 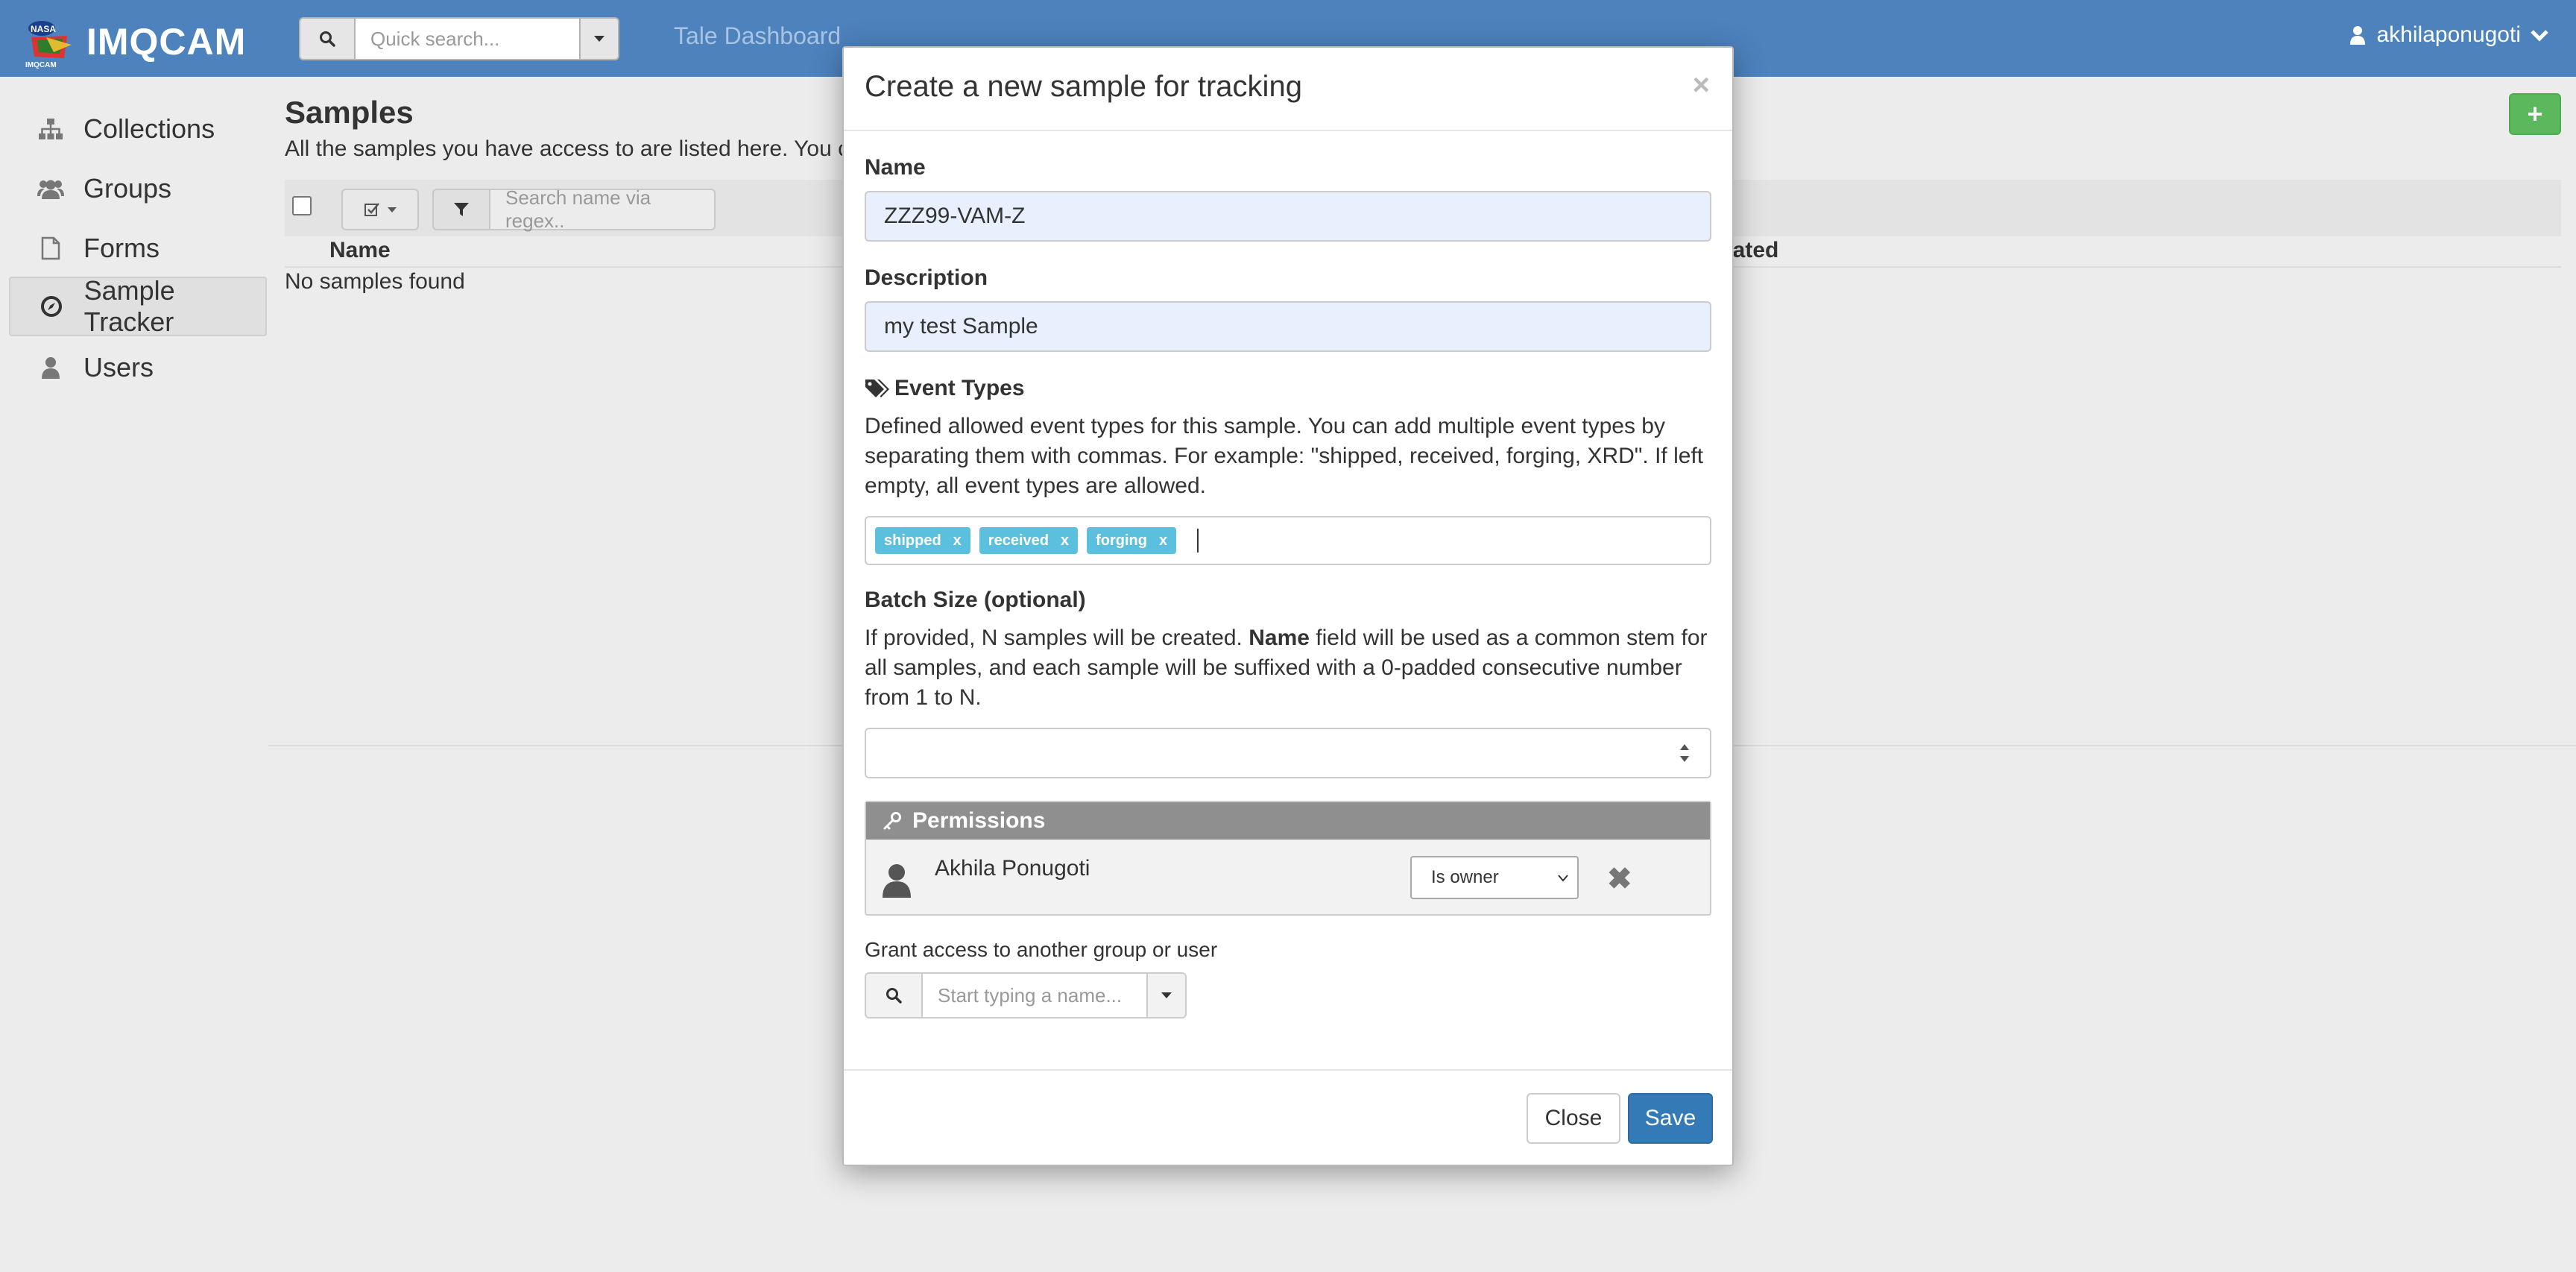 What do you see at coordinates (877, 388) in the screenshot?
I see `tags-icon` at bounding box center [877, 388].